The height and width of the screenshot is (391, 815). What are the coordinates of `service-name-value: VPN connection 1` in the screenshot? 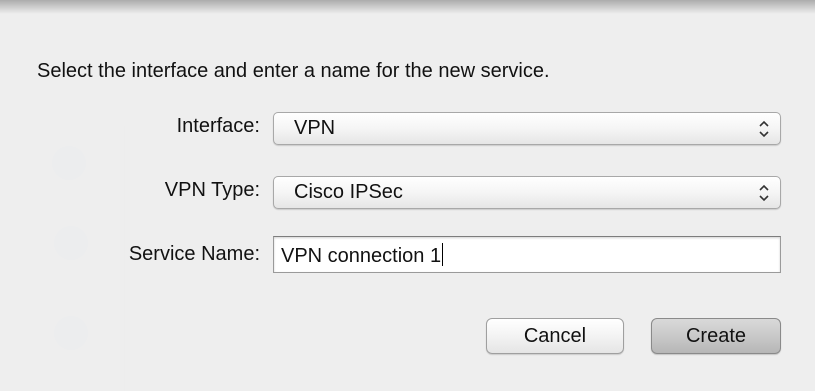 It's located at (362, 255).